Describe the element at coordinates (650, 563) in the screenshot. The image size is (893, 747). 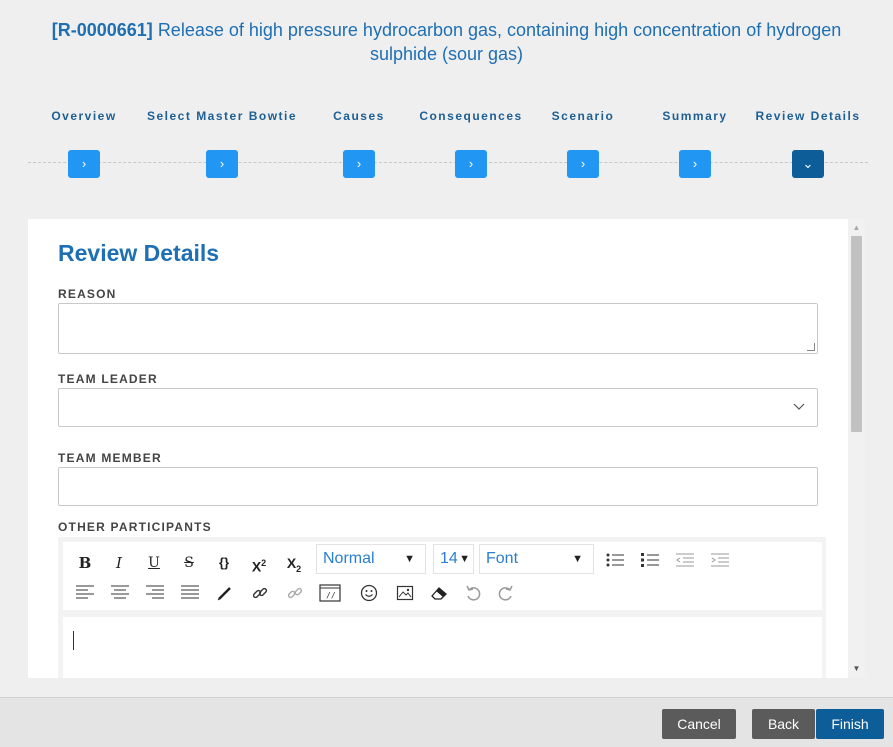
I see `numbered-list-icon` at that location.